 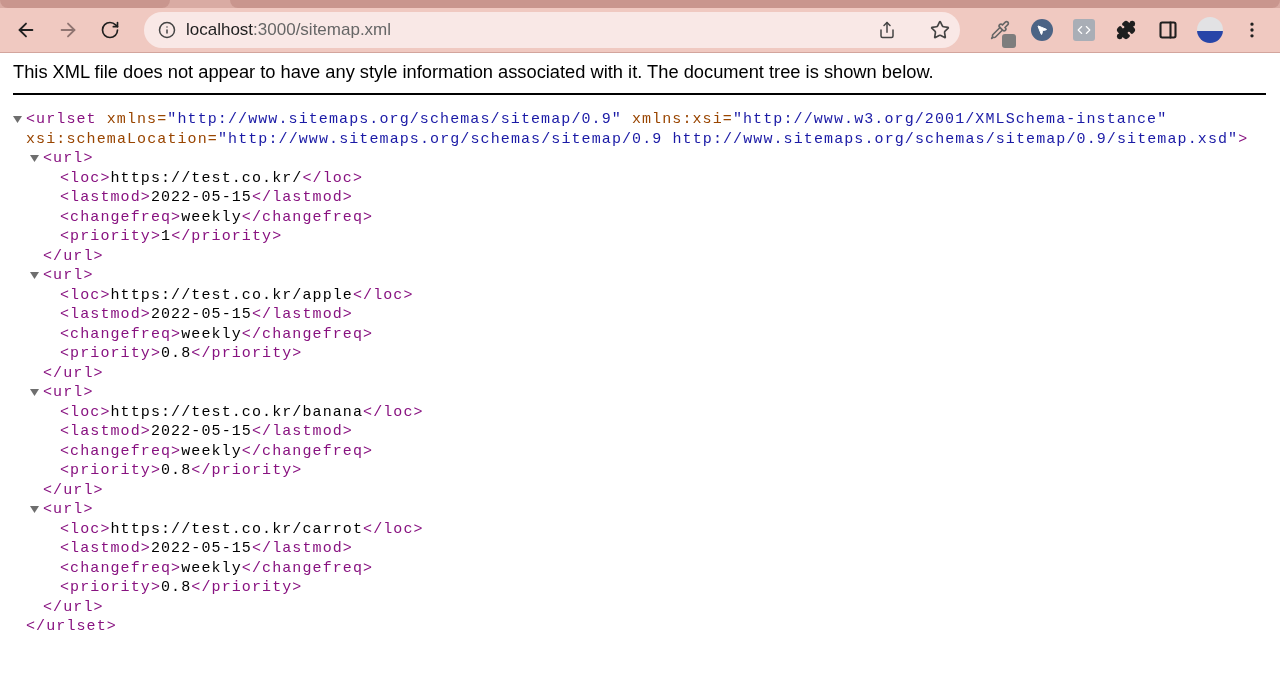 What do you see at coordinates (1042, 30) in the screenshot?
I see `cursor-icon` at bounding box center [1042, 30].